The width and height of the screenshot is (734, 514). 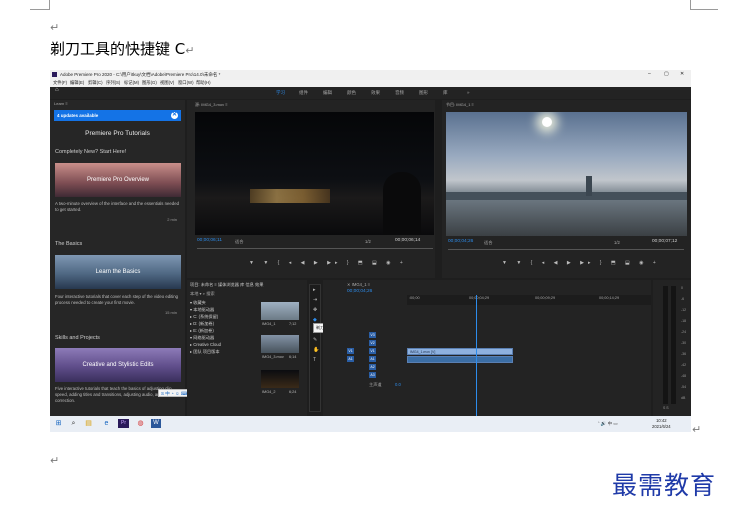 What do you see at coordinates (460, 241) in the screenshot?
I see `program-timecode: 00;00;04;26` at bounding box center [460, 241].